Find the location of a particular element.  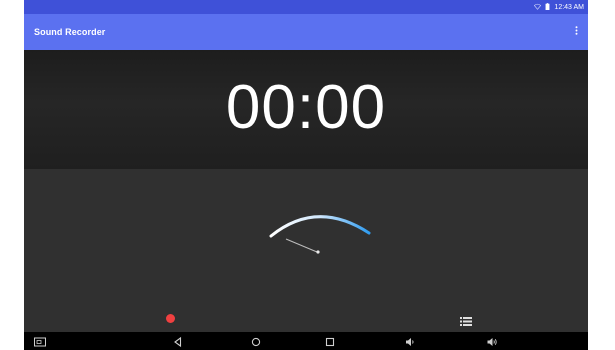

app-bar: Sound Recorder is located at coordinates (306, 32).